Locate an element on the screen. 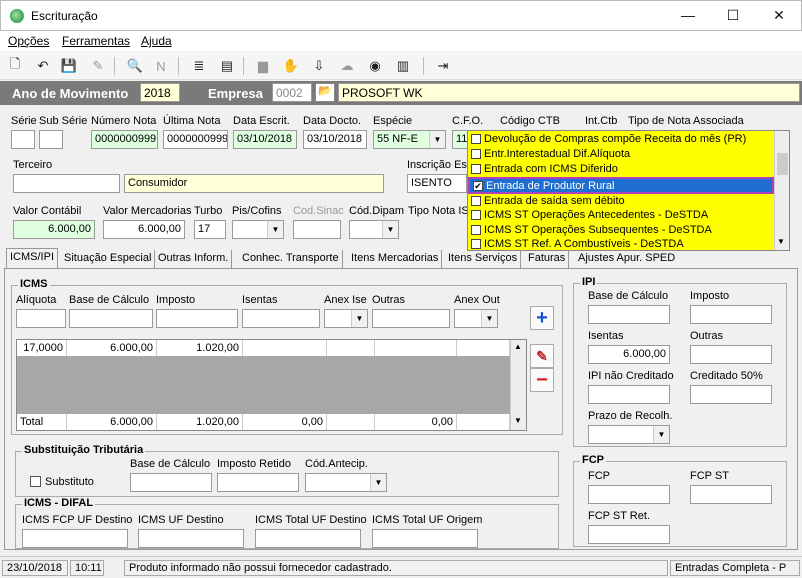 The height and width of the screenshot is (578, 802). data-docto-input: 03/10/2018 is located at coordinates (335, 139).